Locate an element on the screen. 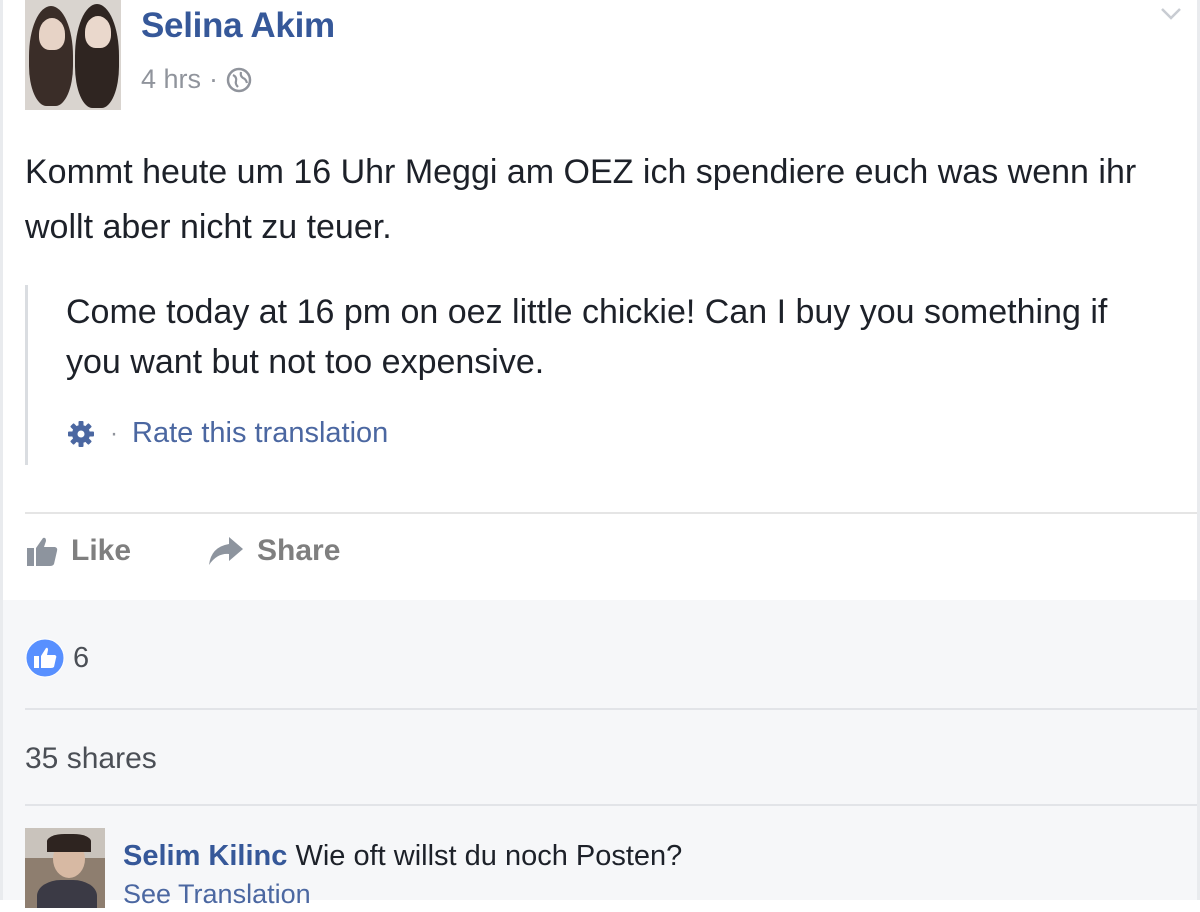 This screenshot has width=1200, height=912. post-meta: 4 hrs · is located at coordinates (196, 79).